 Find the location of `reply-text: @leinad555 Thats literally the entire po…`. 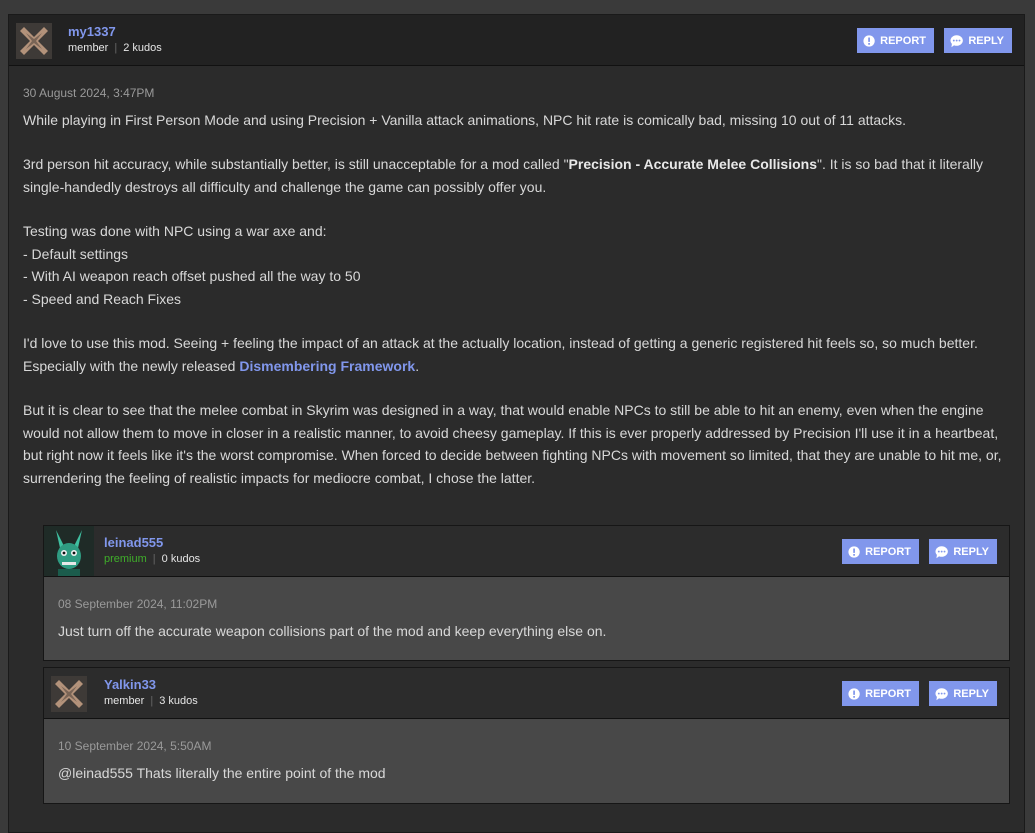

reply-text: @leinad555 Thats literally the entire po… is located at coordinates (222, 772).